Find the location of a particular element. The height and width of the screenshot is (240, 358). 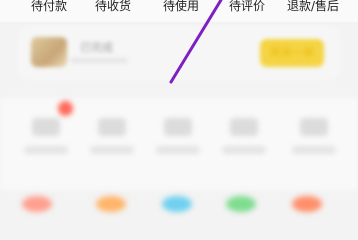

notification-badge is located at coordinates (65, 108).